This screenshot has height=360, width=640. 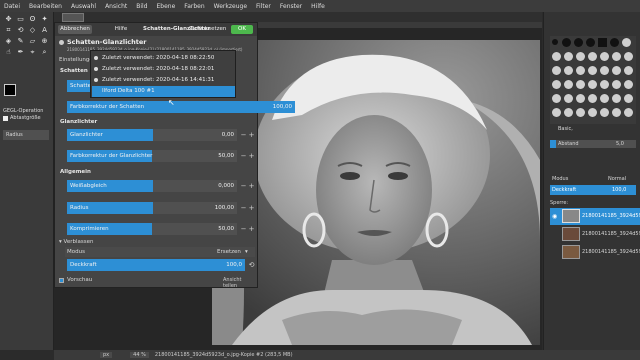 I want to click on highlights-slider: Glanzlichter 0,00, so click(x=152, y=135).